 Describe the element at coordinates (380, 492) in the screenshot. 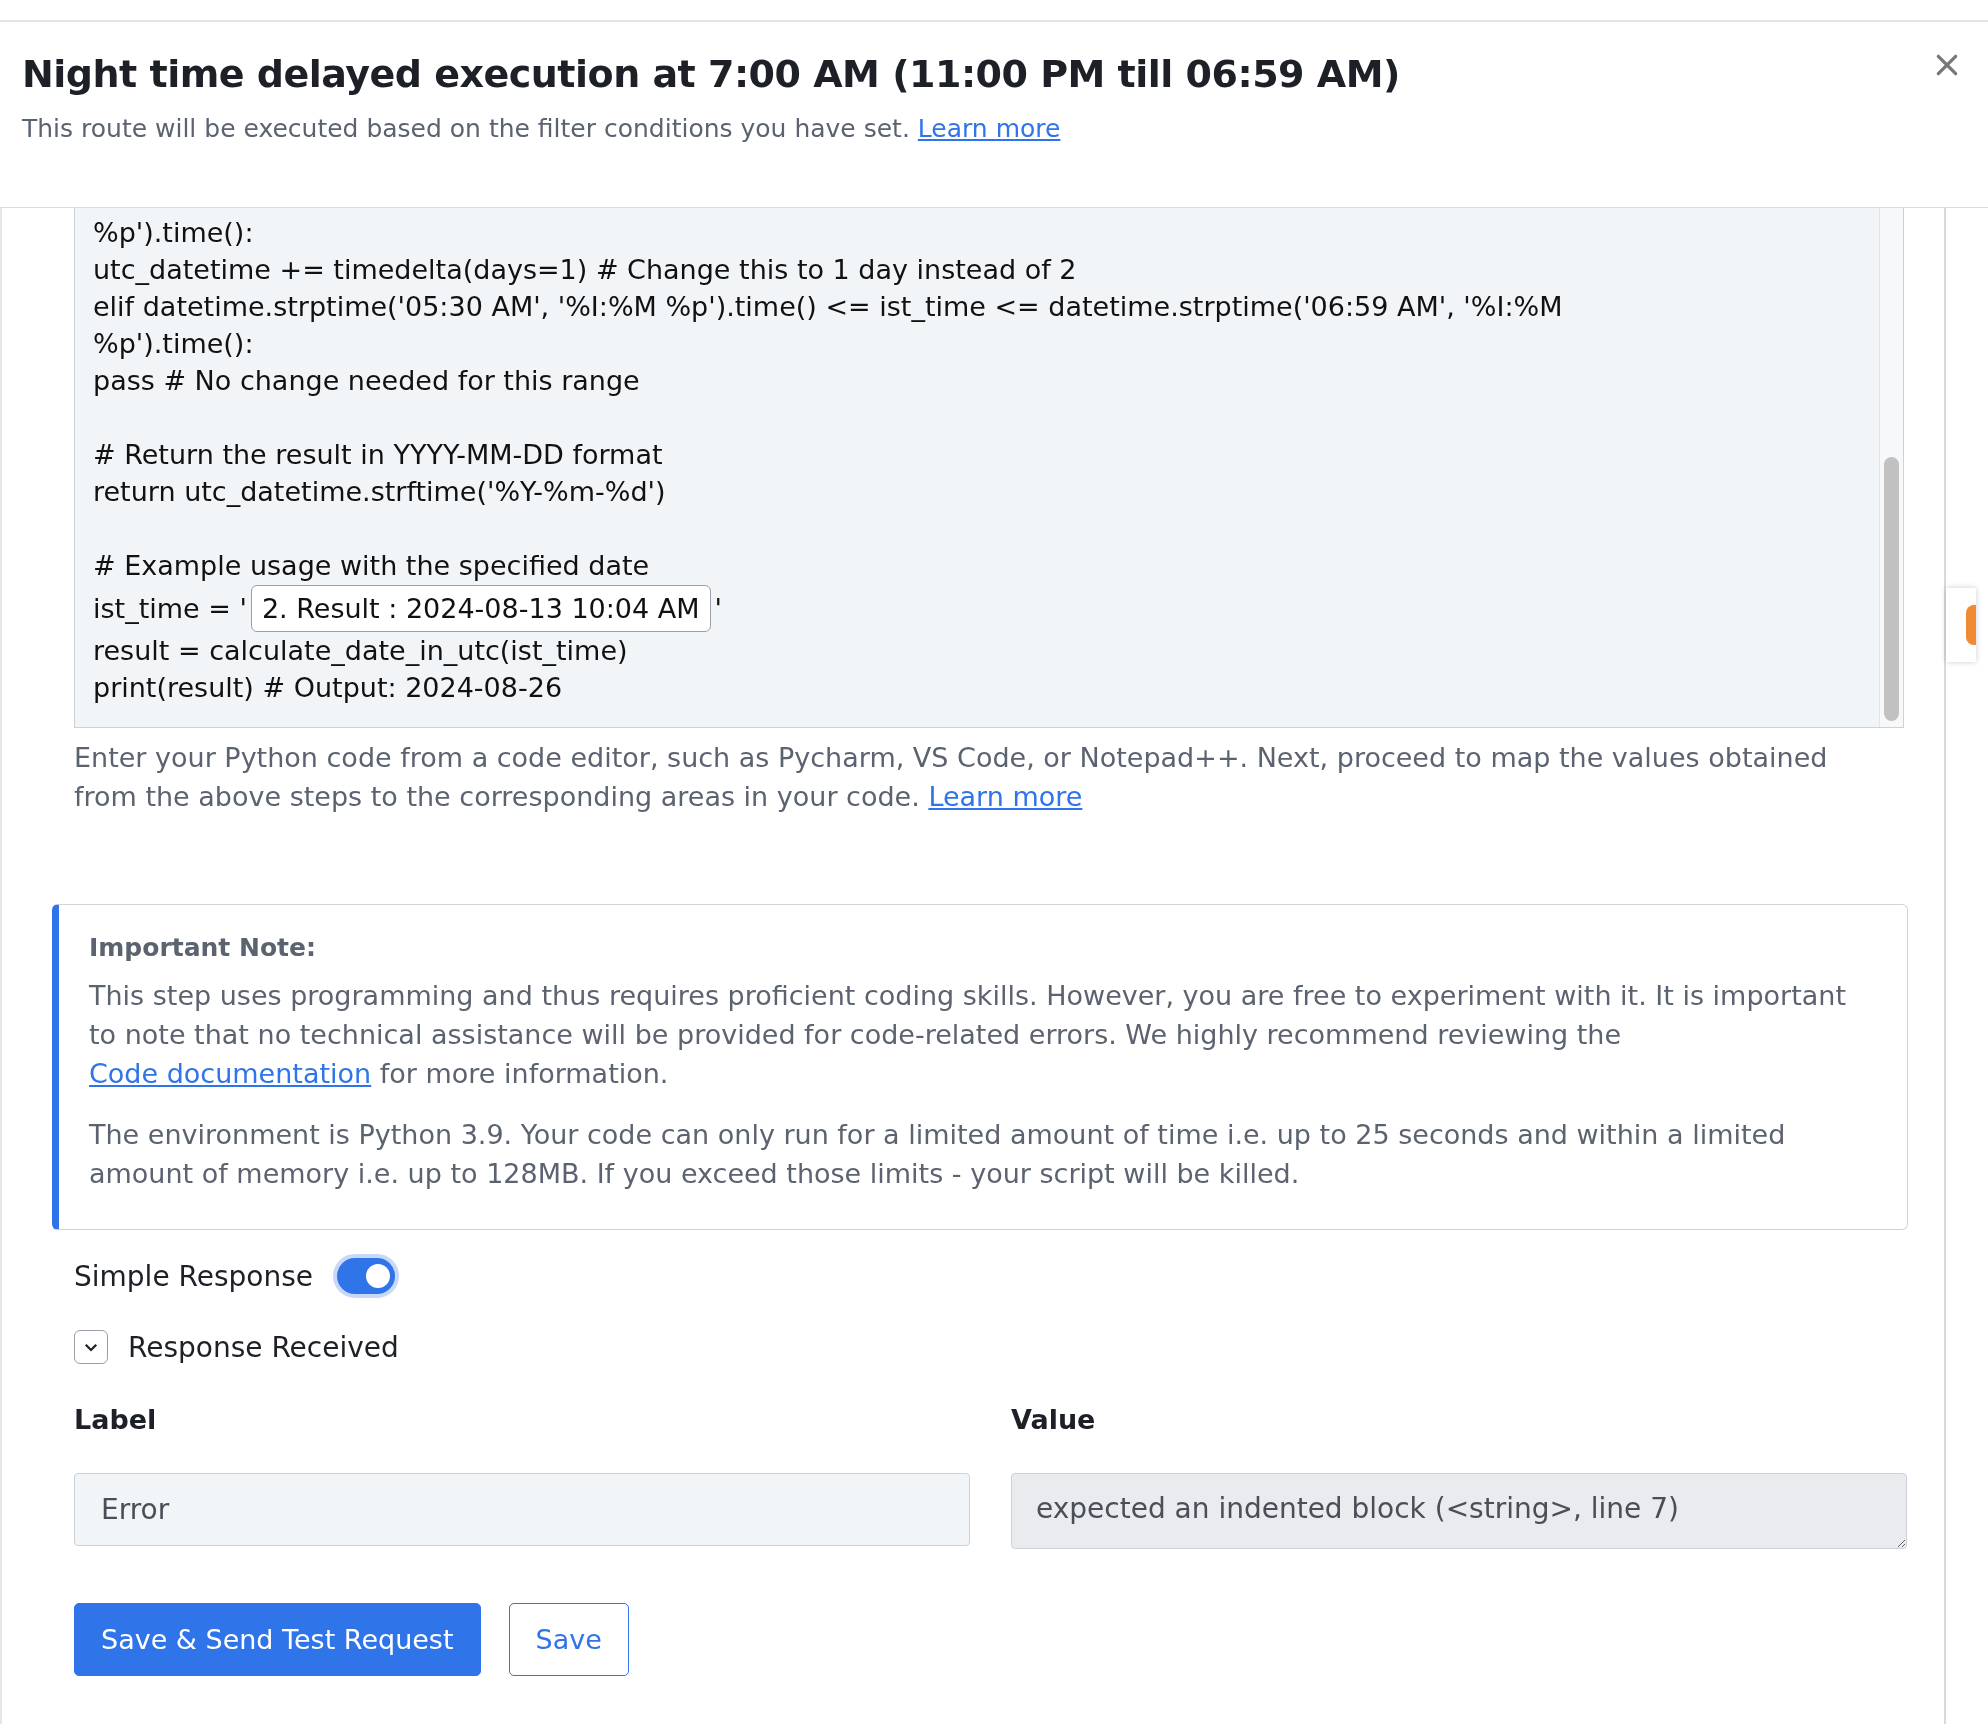

I see `code-line: return utc_datetime.strftime('%Y-%m-%d')` at that location.